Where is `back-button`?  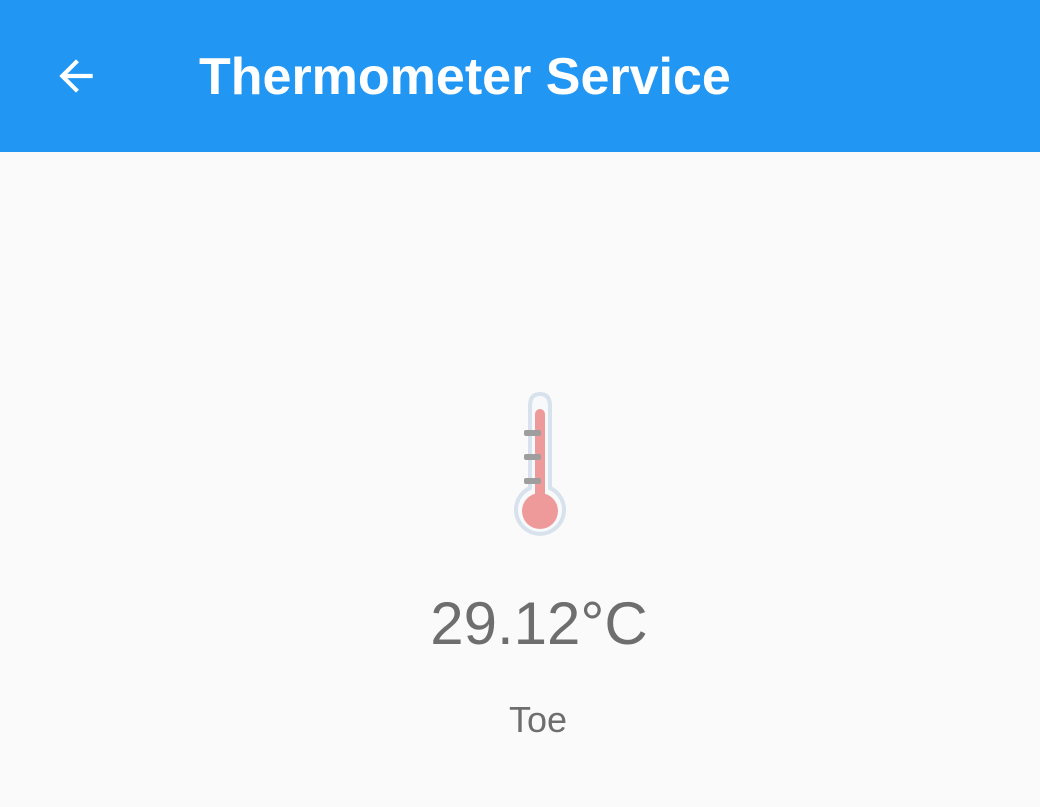
back-button is located at coordinates (76, 76).